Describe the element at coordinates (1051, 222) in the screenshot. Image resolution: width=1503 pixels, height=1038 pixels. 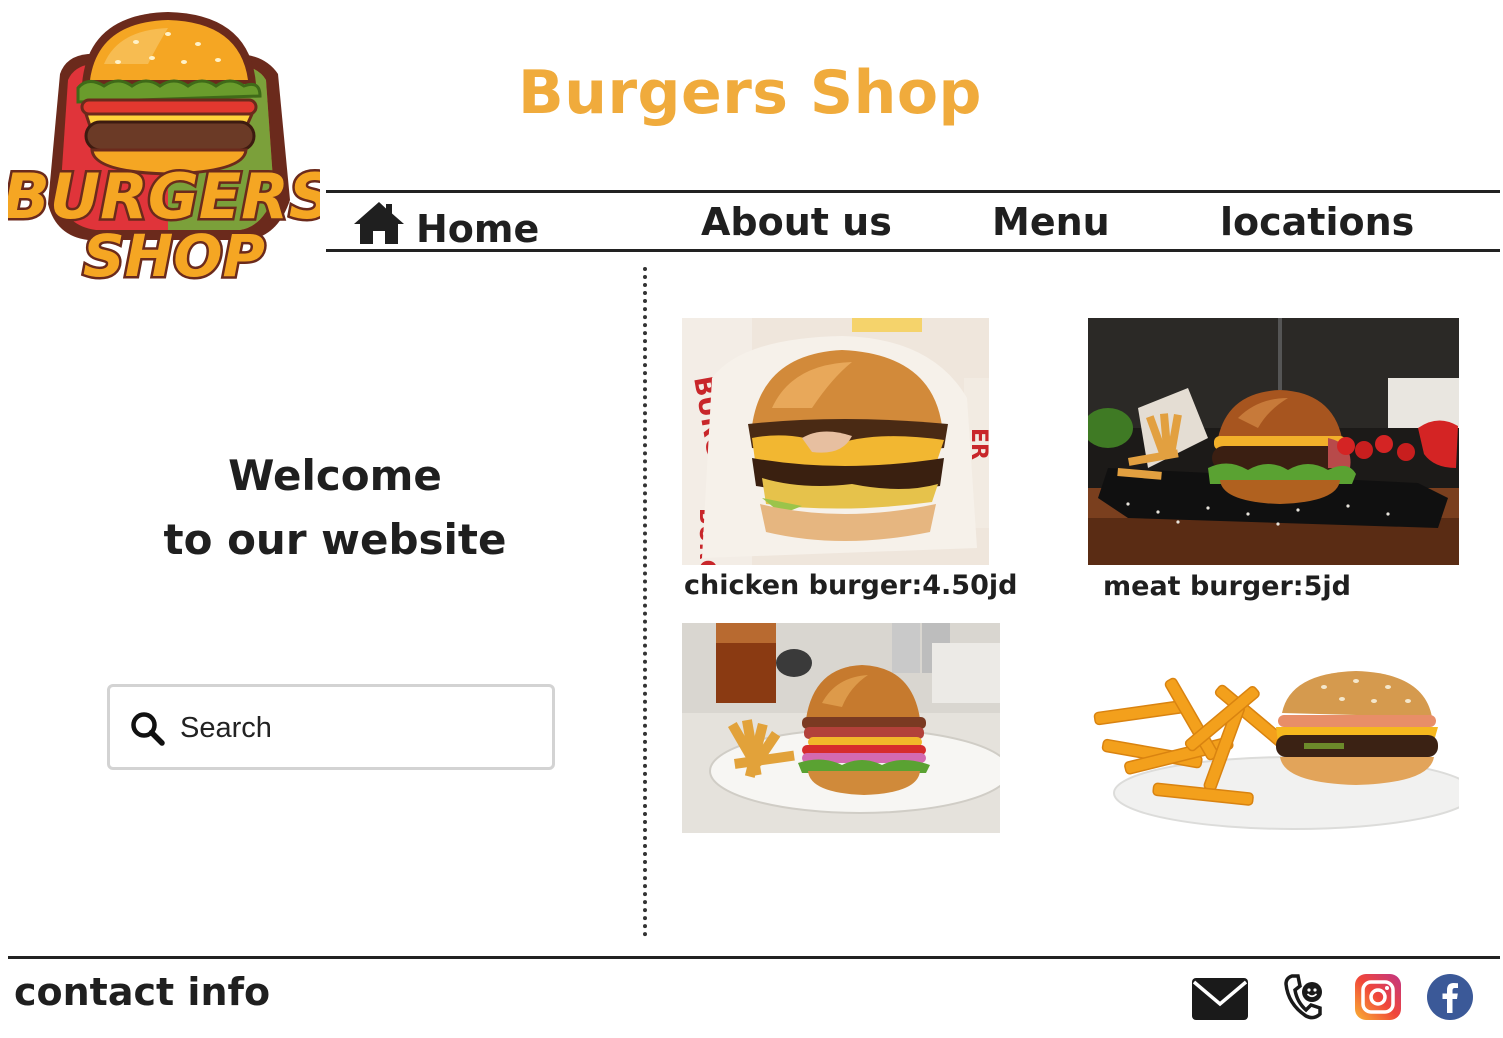
I see `nav-item-menu: Menu` at that location.